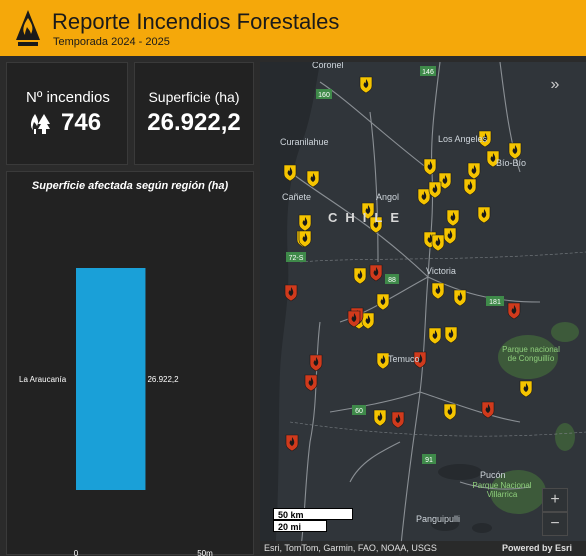 Image resolution: width=586 pixels, height=556 pixels. I want to click on kpi-incendios-label: Nº incendios, so click(68, 97).